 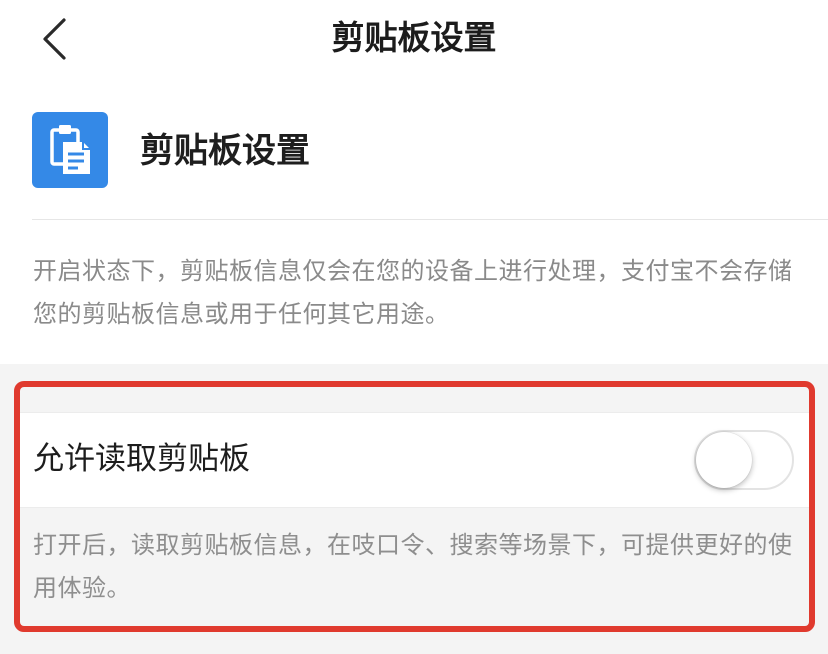 What do you see at coordinates (724, 460) in the screenshot?
I see `toggle-knob` at bounding box center [724, 460].